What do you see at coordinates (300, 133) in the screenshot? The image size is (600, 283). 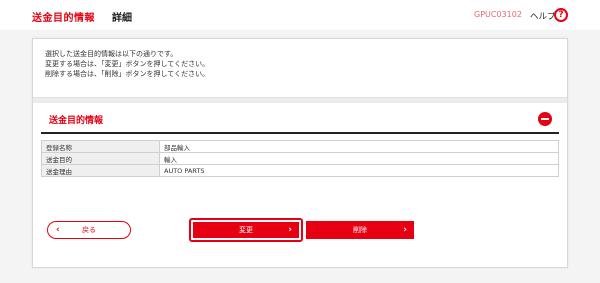 I see `section-rule` at bounding box center [300, 133].